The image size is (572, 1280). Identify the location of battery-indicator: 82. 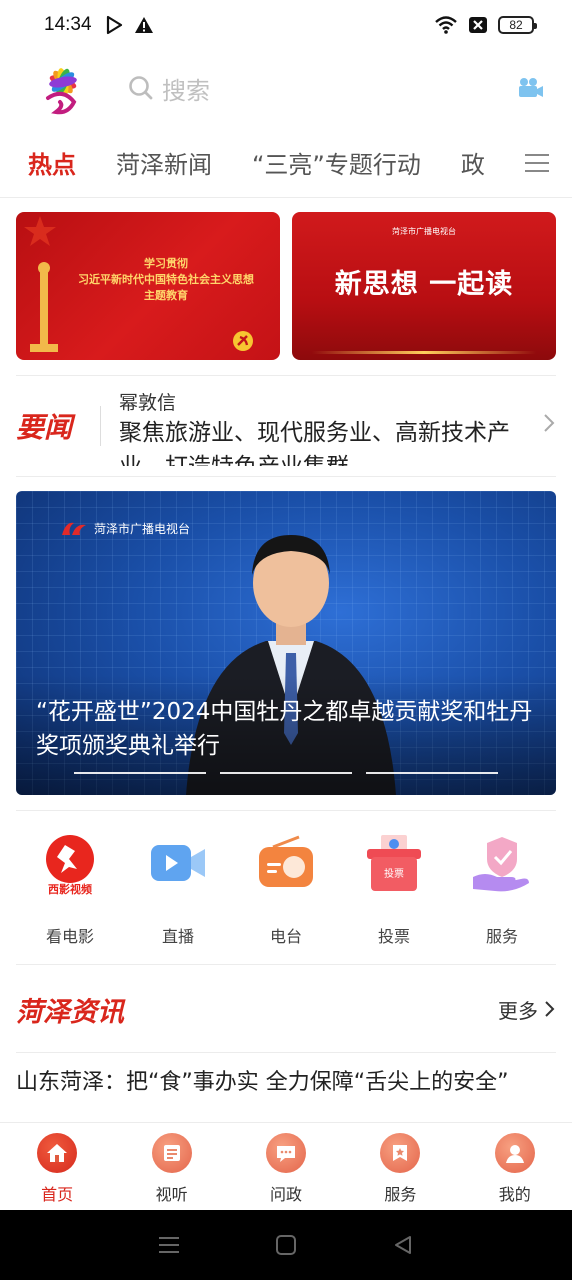
(517, 25).